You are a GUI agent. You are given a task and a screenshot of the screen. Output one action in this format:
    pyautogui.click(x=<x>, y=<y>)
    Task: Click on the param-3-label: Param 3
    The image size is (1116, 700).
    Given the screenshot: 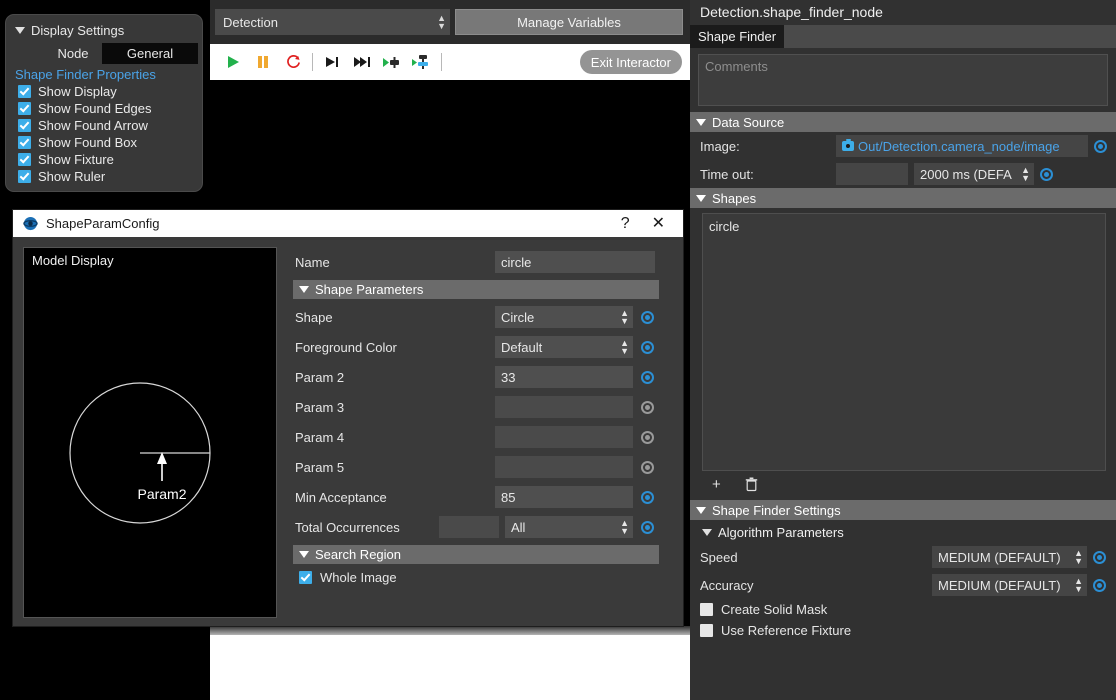 What is the action you would take?
    pyautogui.click(x=320, y=407)
    